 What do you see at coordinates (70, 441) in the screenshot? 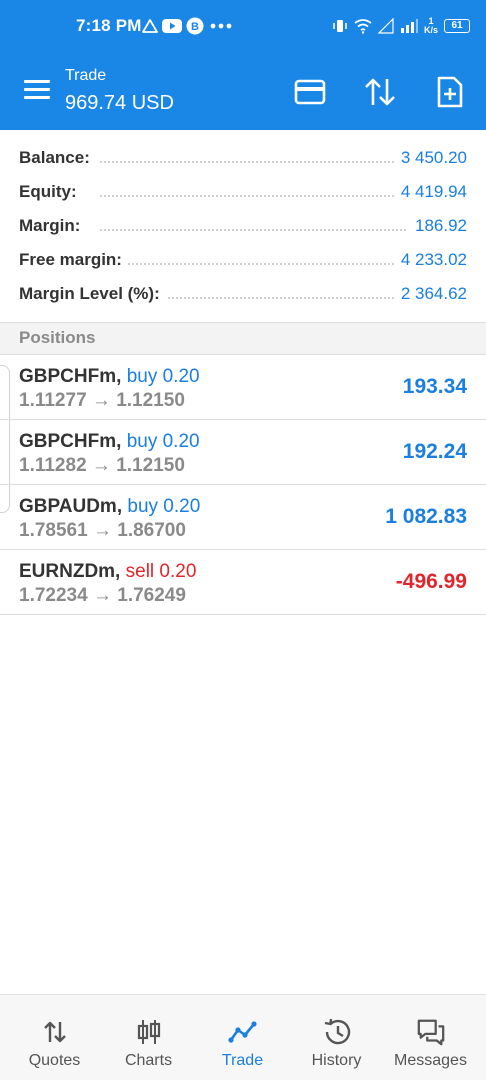
I see `position-symbol: GBPCHFm,` at bounding box center [70, 441].